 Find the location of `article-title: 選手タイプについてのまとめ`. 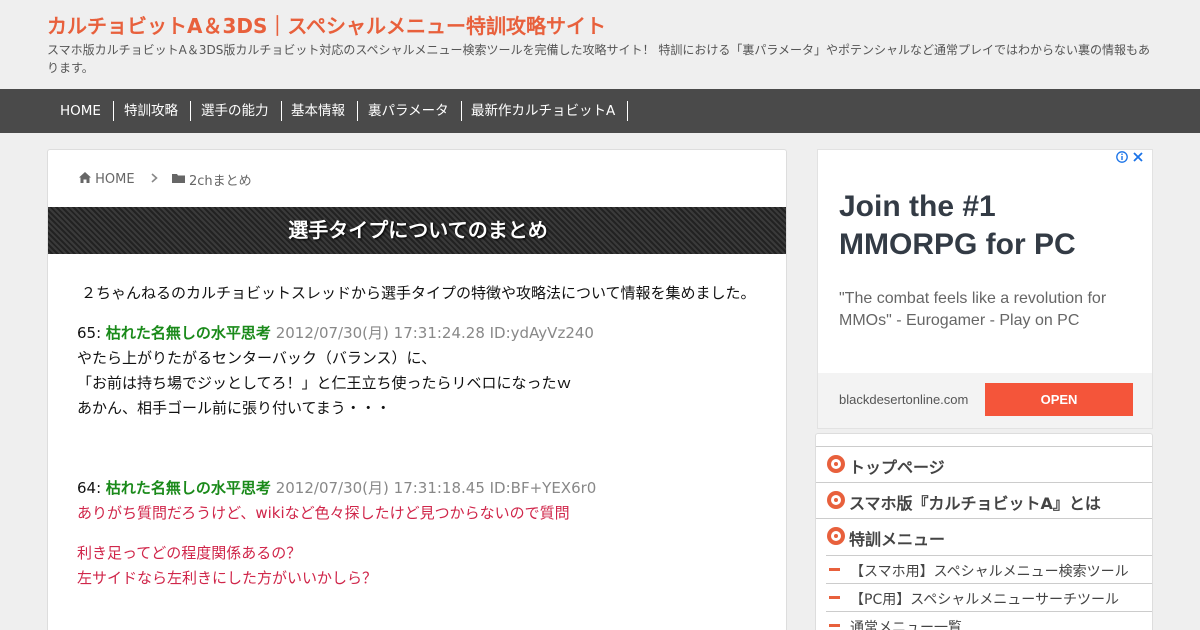

article-title: 選手タイプについてのまとめ is located at coordinates (418, 230).